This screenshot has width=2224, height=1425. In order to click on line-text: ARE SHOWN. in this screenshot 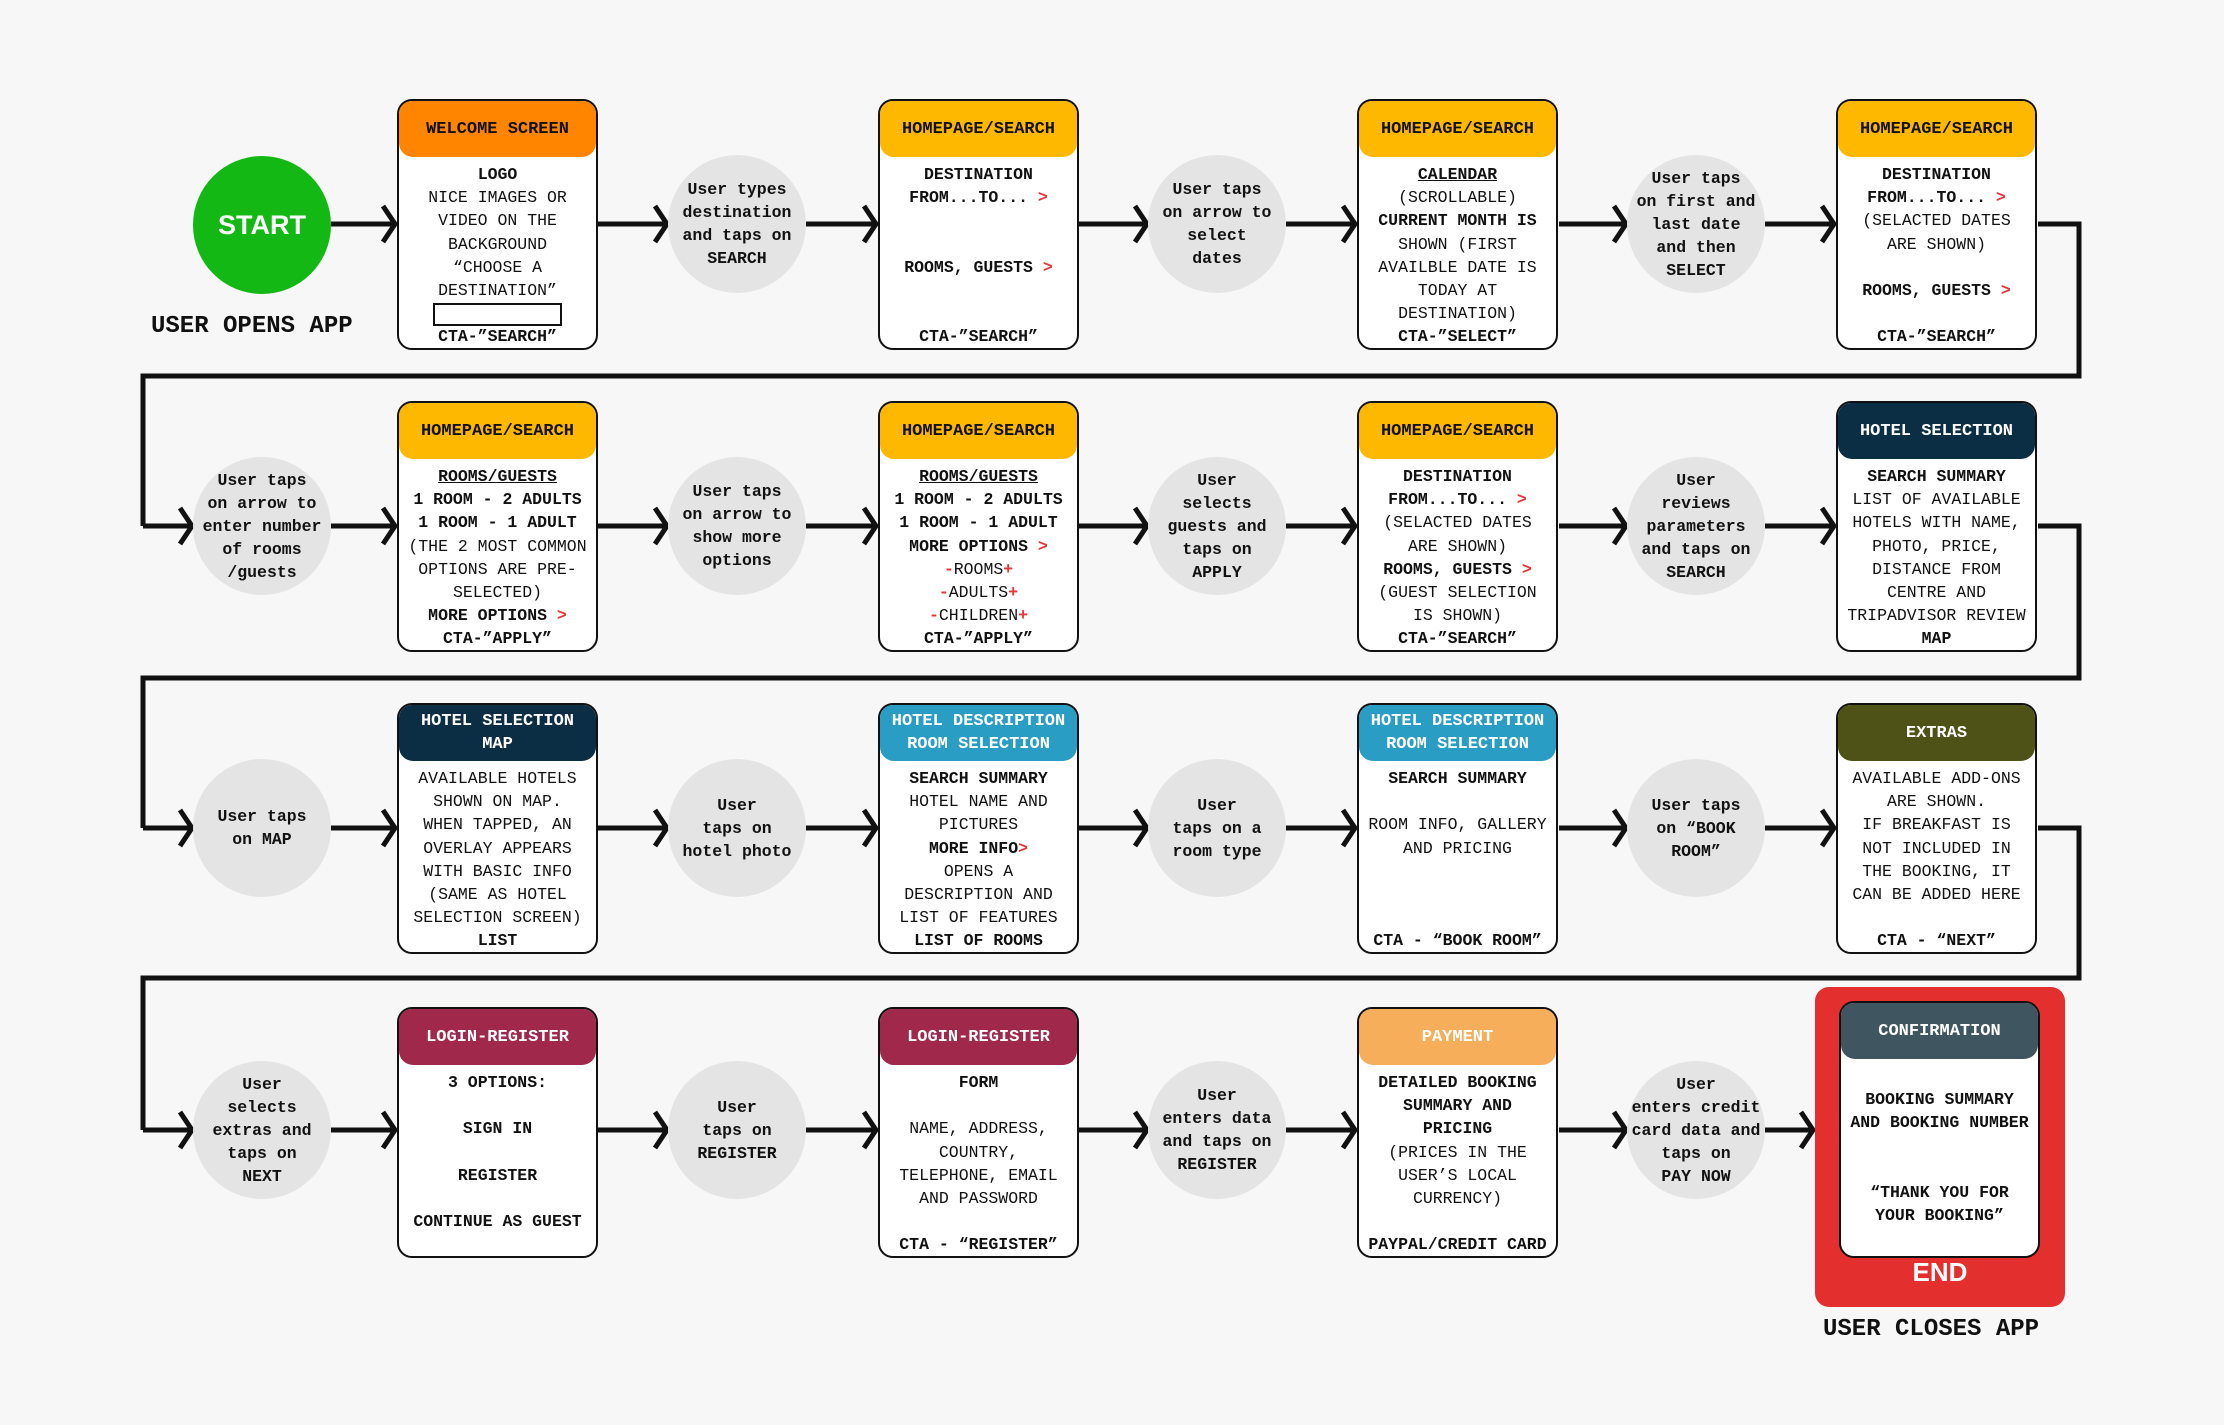, I will do `click(1936, 802)`.